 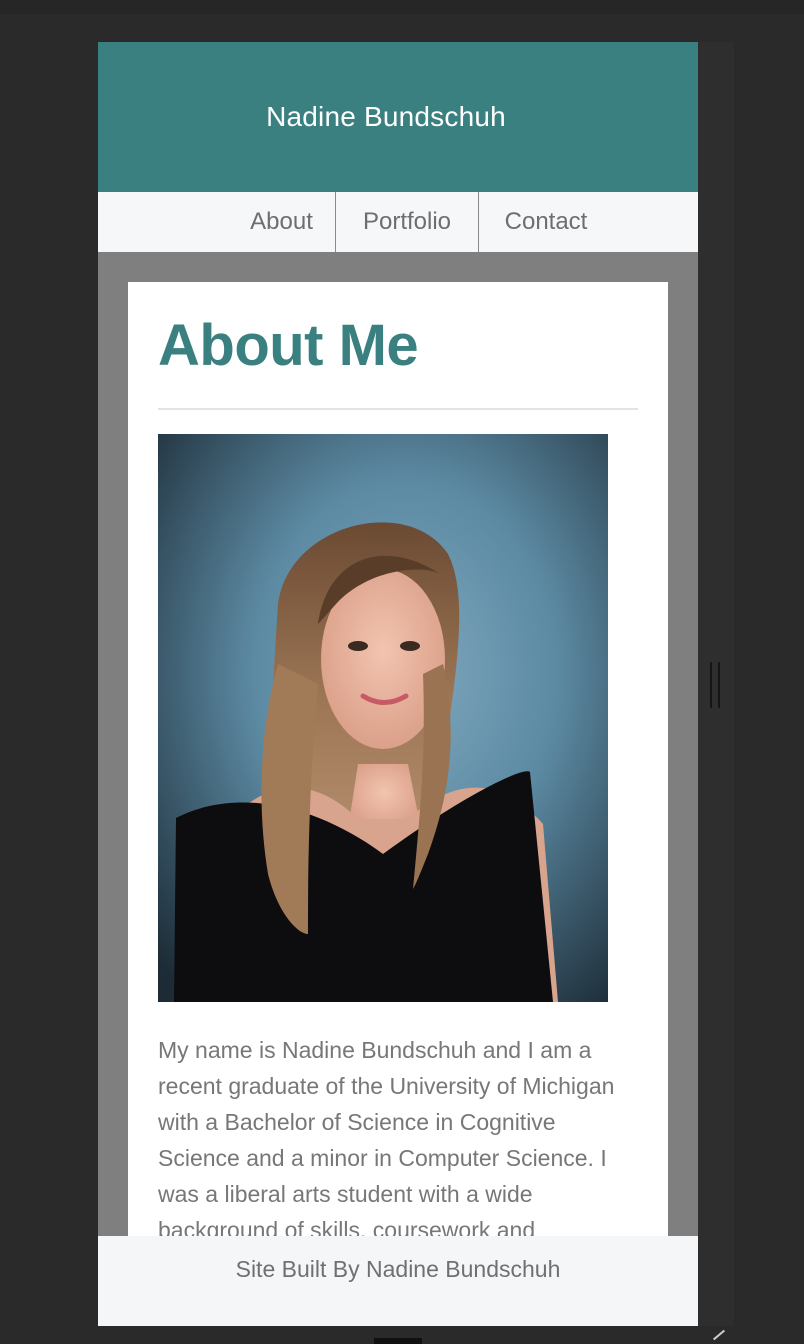 What do you see at coordinates (398, 1269) in the screenshot?
I see `footer-credit: Site Built By Nadine Bundschuh` at bounding box center [398, 1269].